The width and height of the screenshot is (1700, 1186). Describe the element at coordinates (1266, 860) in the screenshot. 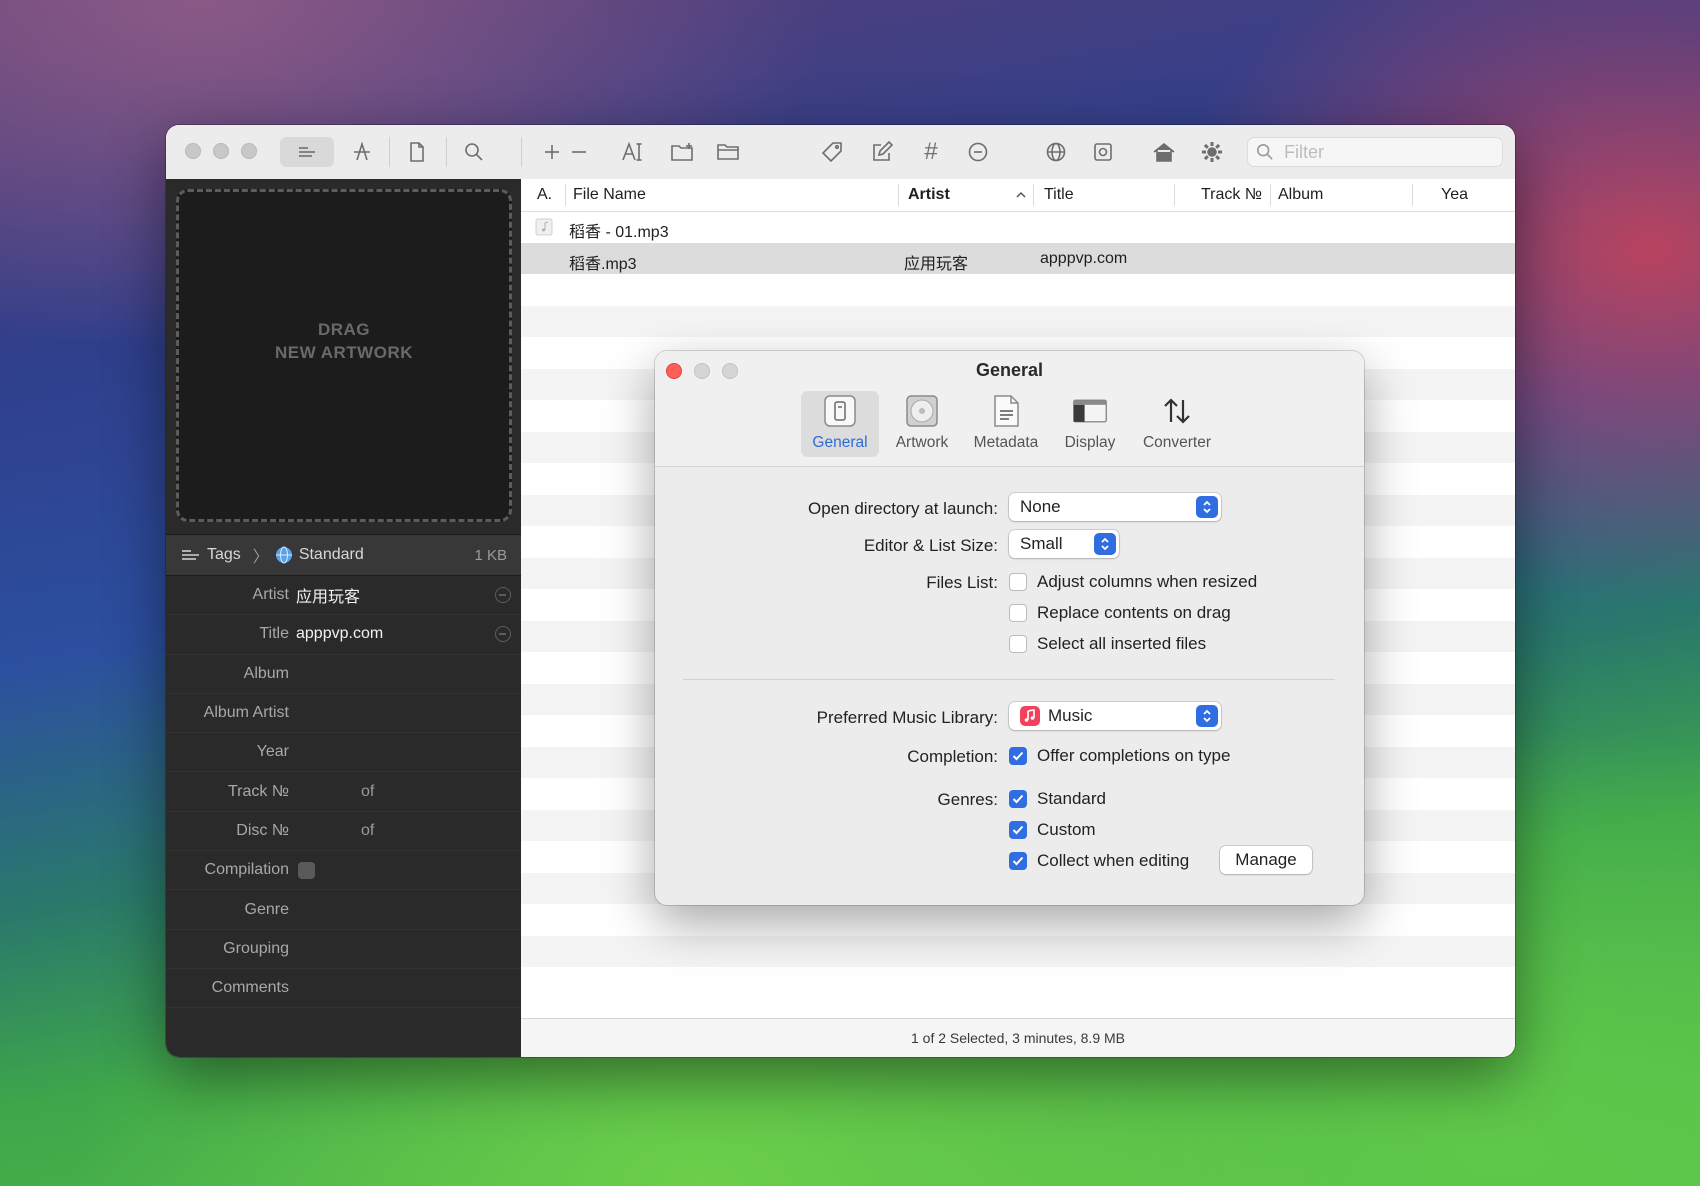

I see `manage-genres-button: Manage` at that location.